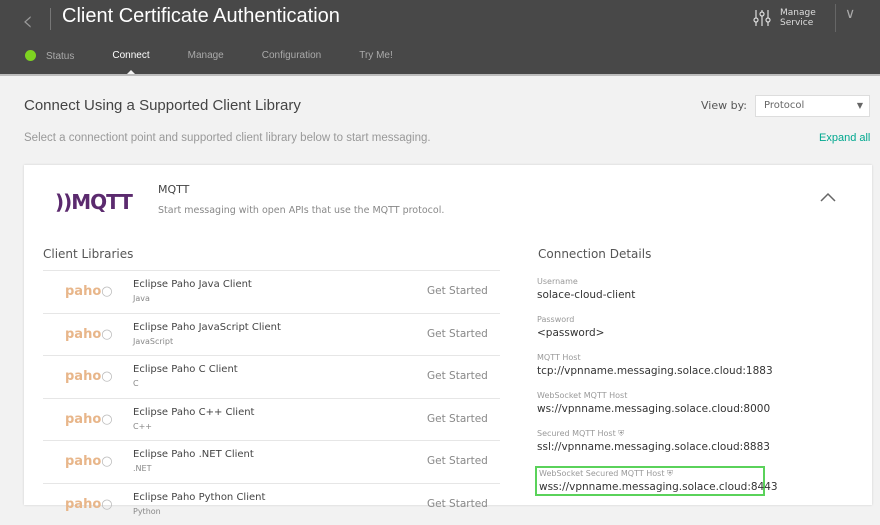 This screenshot has height=525, width=880. What do you see at coordinates (559, 357) in the screenshot?
I see `field-label: MQTT Host` at bounding box center [559, 357].